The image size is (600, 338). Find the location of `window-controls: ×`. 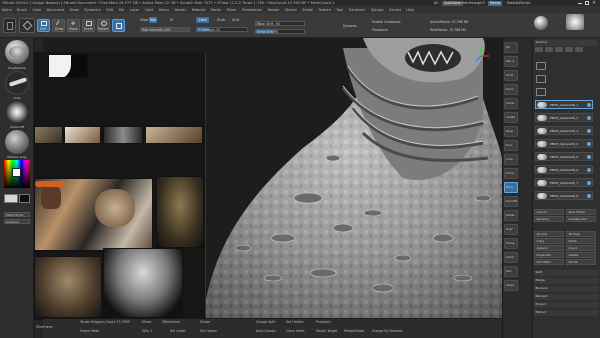

window-controls: × is located at coordinates (588, 3).